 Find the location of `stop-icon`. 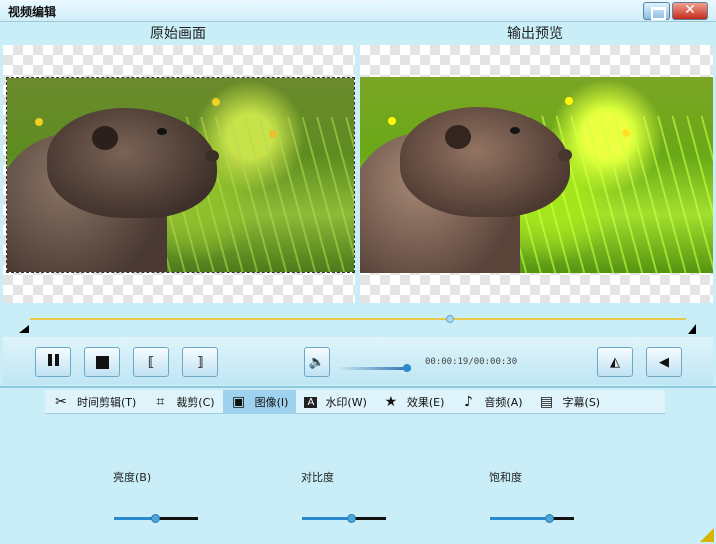

stop-icon is located at coordinates (102, 362).